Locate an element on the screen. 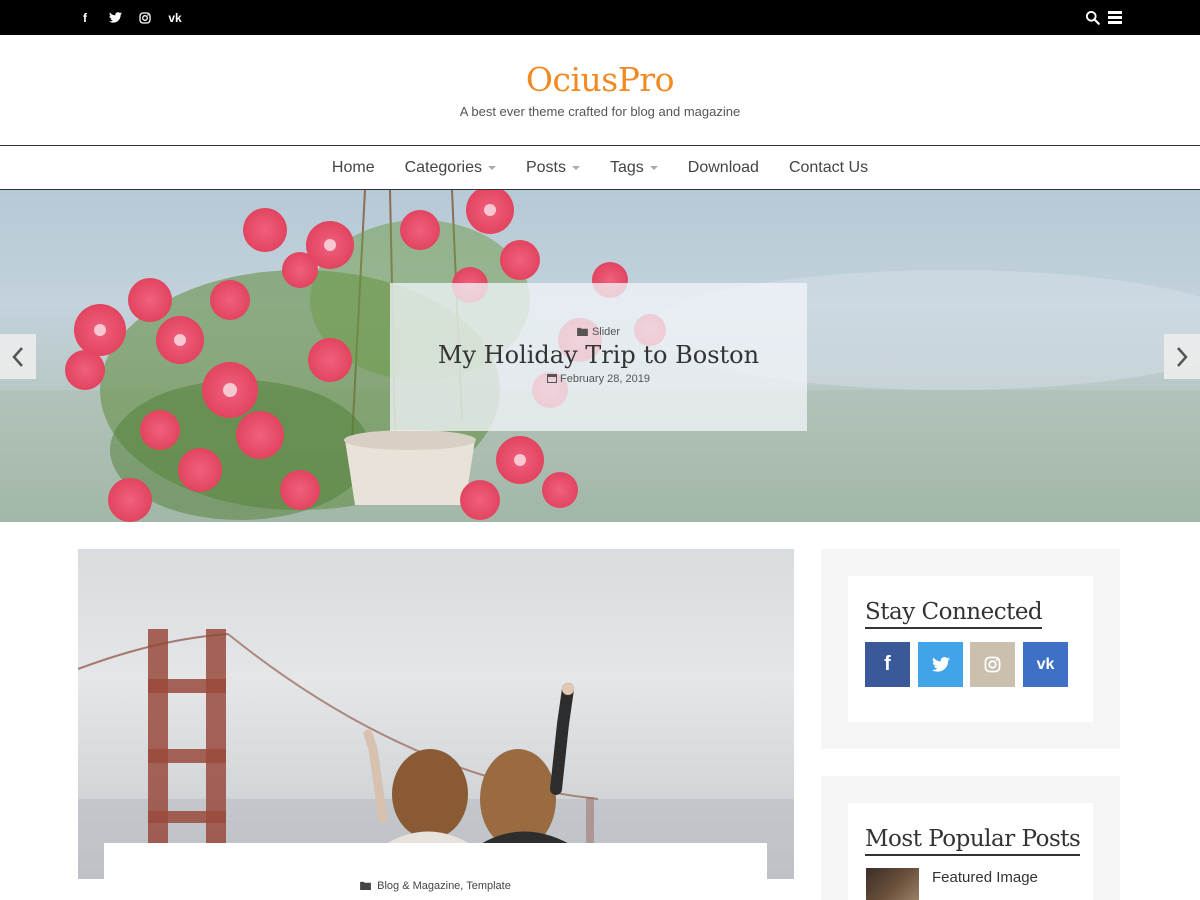 The width and height of the screenshot is (1200, 900). chevron-left-icon is located at coordinates (17, 356).